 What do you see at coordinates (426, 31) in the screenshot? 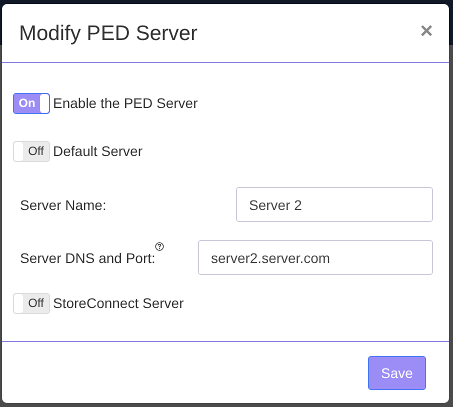
I see `close-button: ×` at bounding box center [426, 31].